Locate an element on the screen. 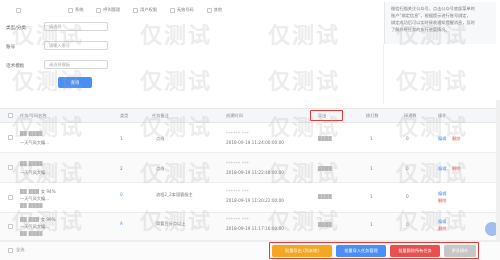 The height and width of the screenshot is (260, 500). row-time: 2018-09-19 11:17:16:00:00 is located at coordinates (255, 228).